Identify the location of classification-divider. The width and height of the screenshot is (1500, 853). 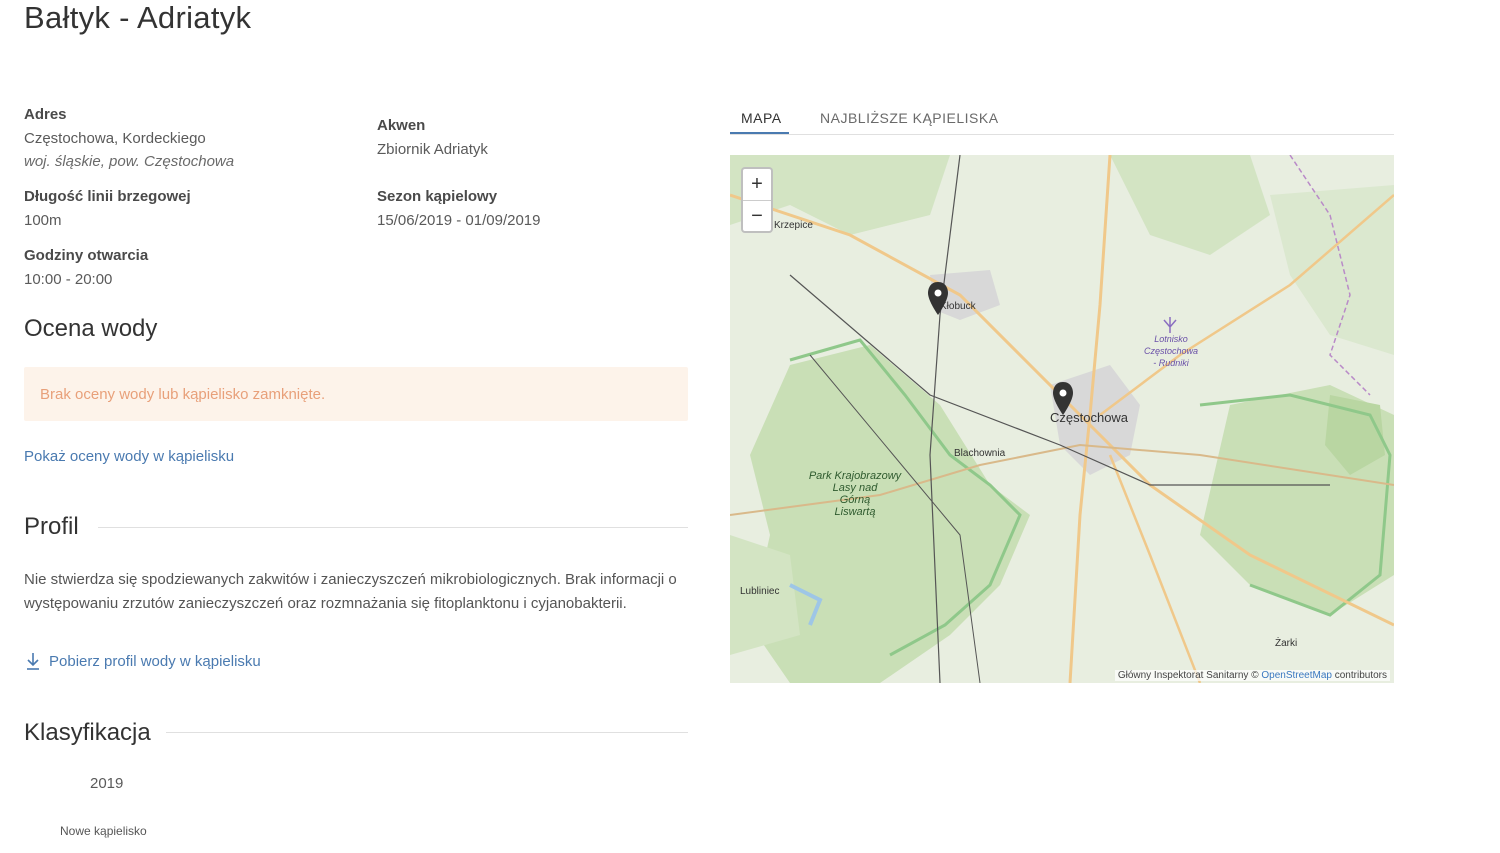
(427, 732).